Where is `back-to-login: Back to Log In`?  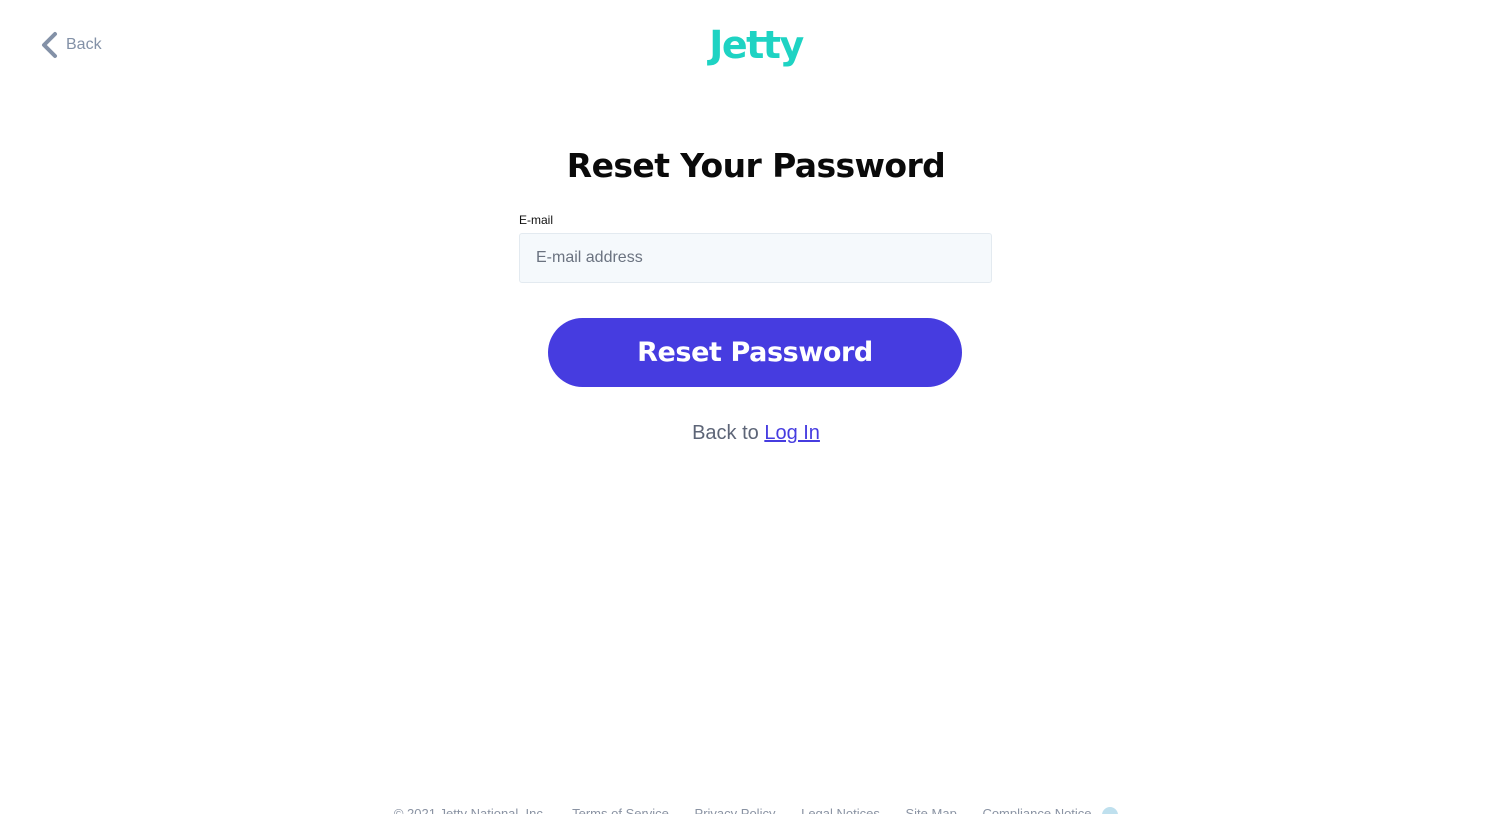 back-to-login: Back to Log In is located at coordinates (756, 433).